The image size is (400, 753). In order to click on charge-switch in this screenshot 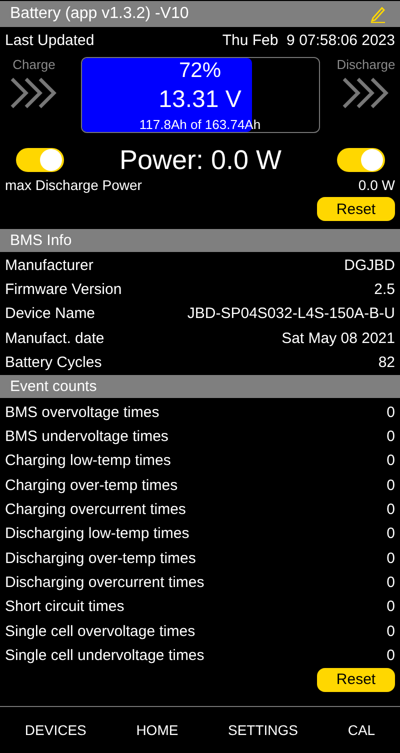, I will do `click(40, 160)`.